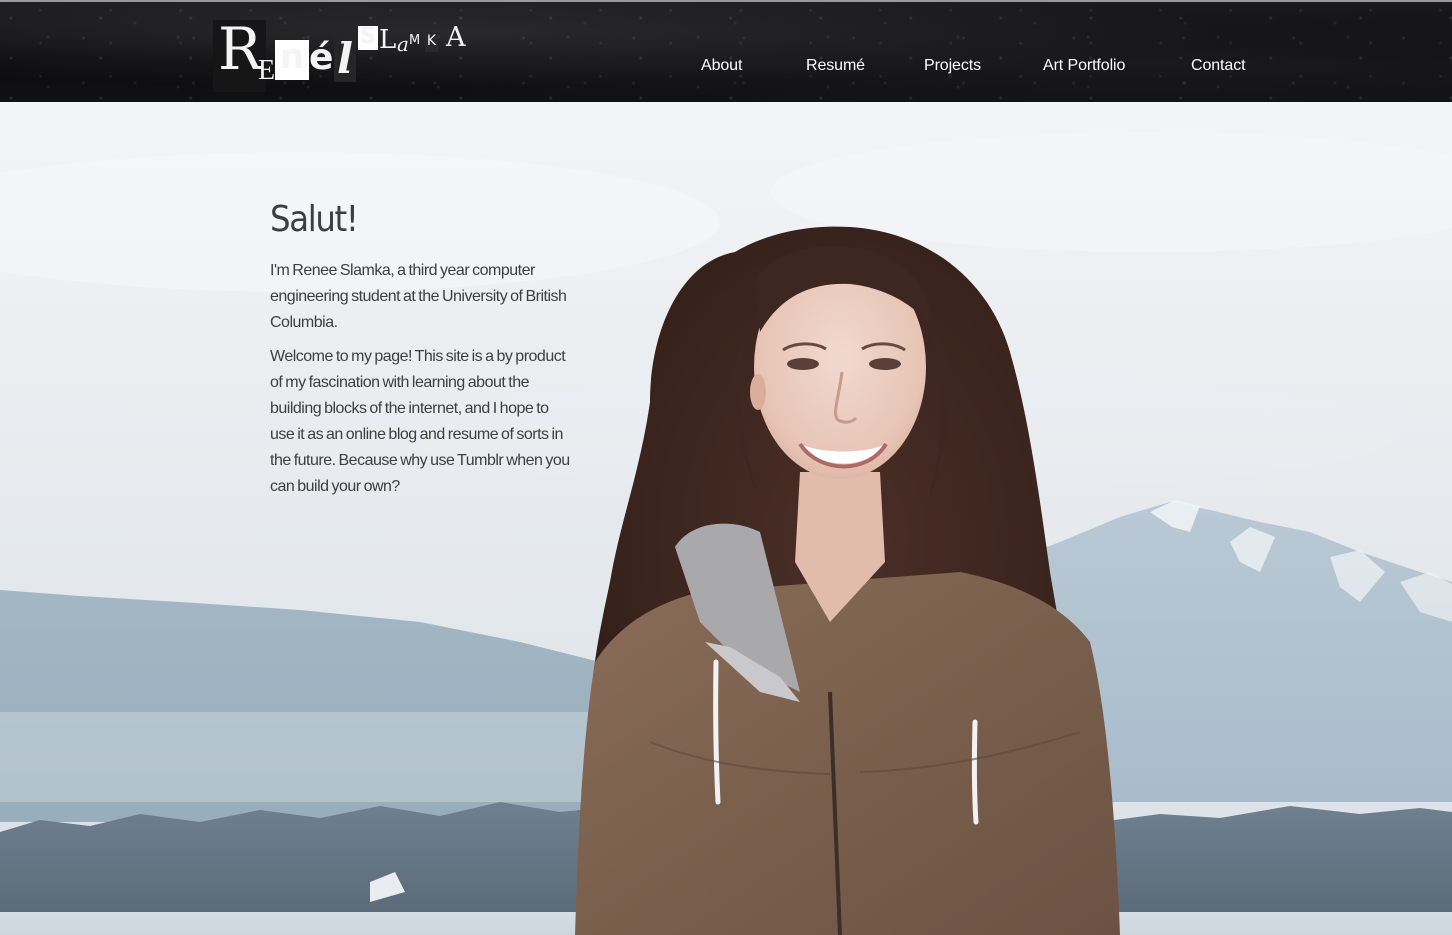 Image resolution: width=1452 pixels, height=935 pixels. Describe the element at coordinates (1084, 66) in the screenshot. I see `nav-link-art-portfolio: Art Portfolio` at that location.